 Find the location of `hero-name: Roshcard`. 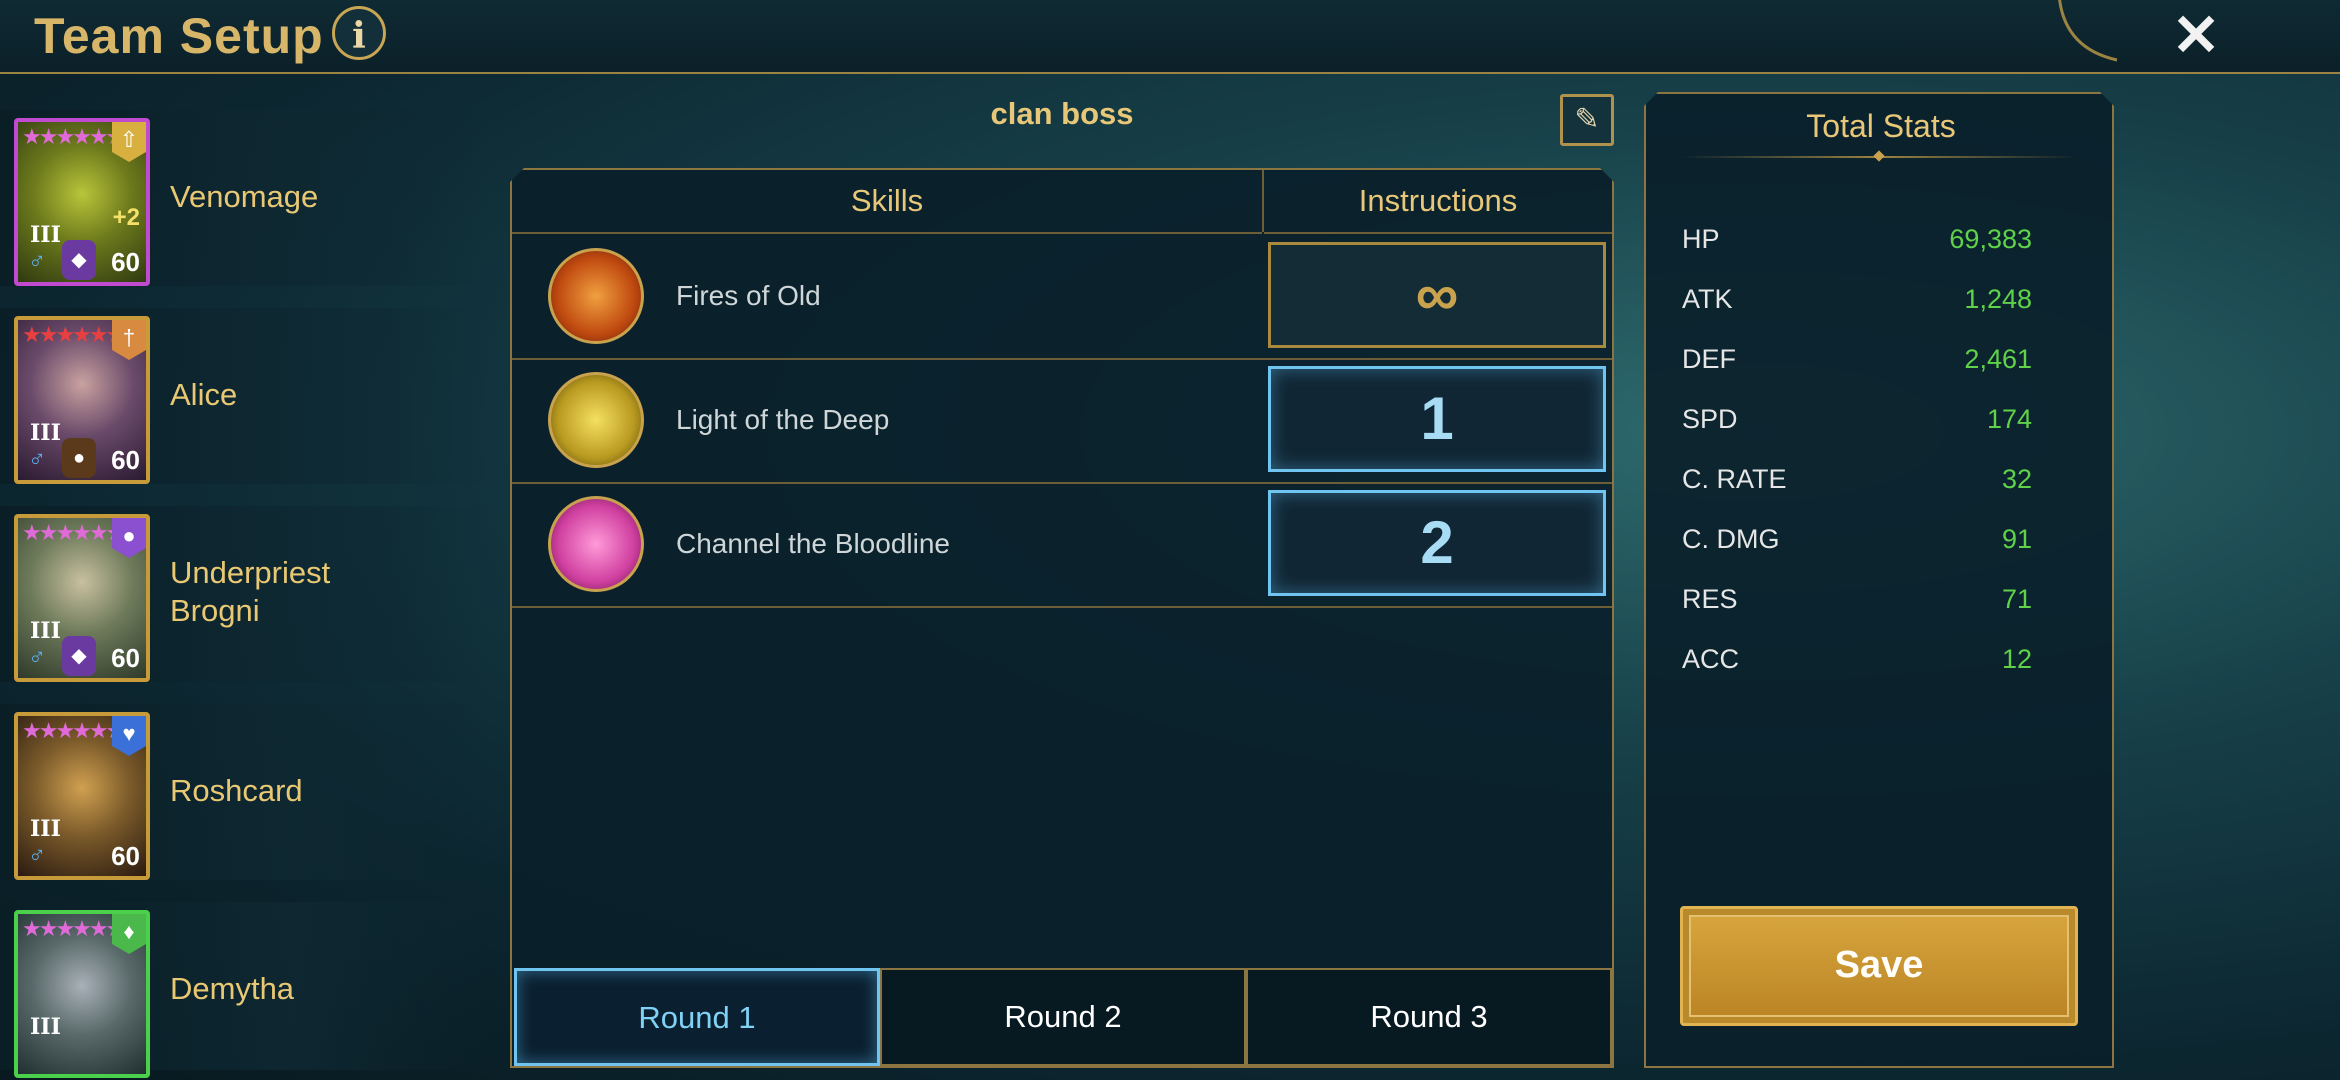

hero-name: Roshcard is located at coordinates (236, 790).